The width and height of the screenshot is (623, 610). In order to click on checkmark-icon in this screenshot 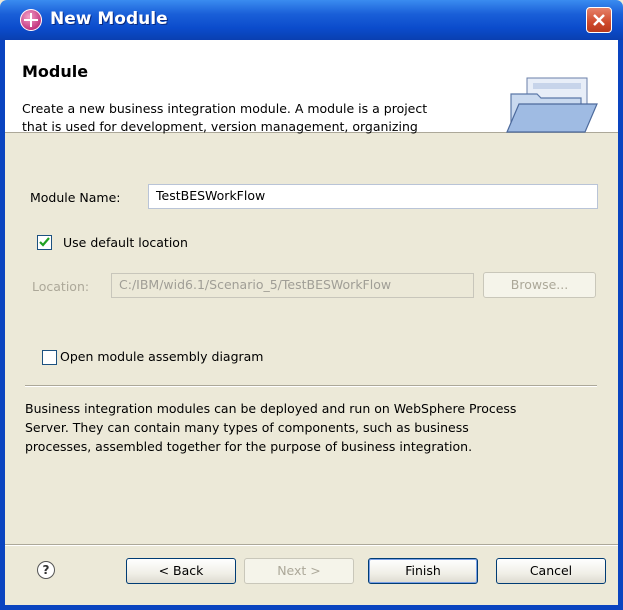, I will do `click(44, 242)`.